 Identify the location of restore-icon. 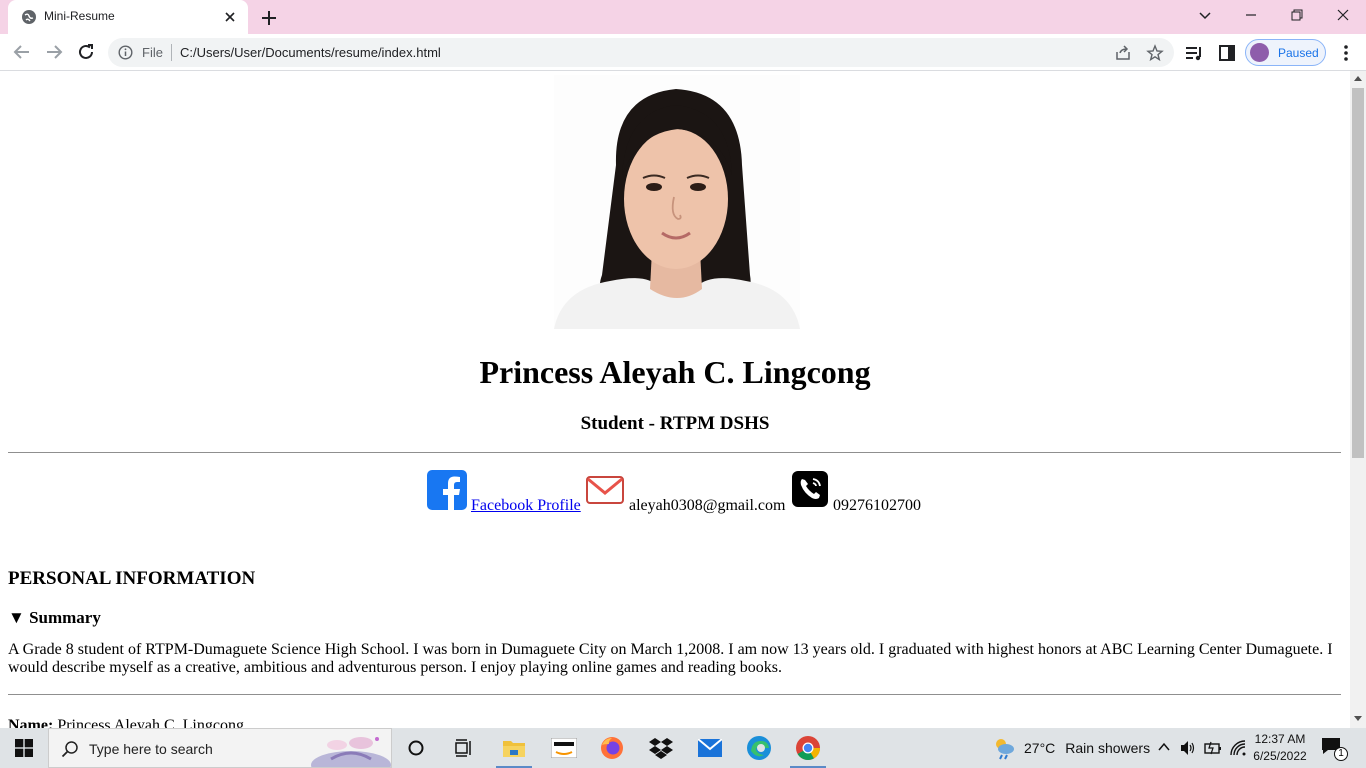
(1297, 15).